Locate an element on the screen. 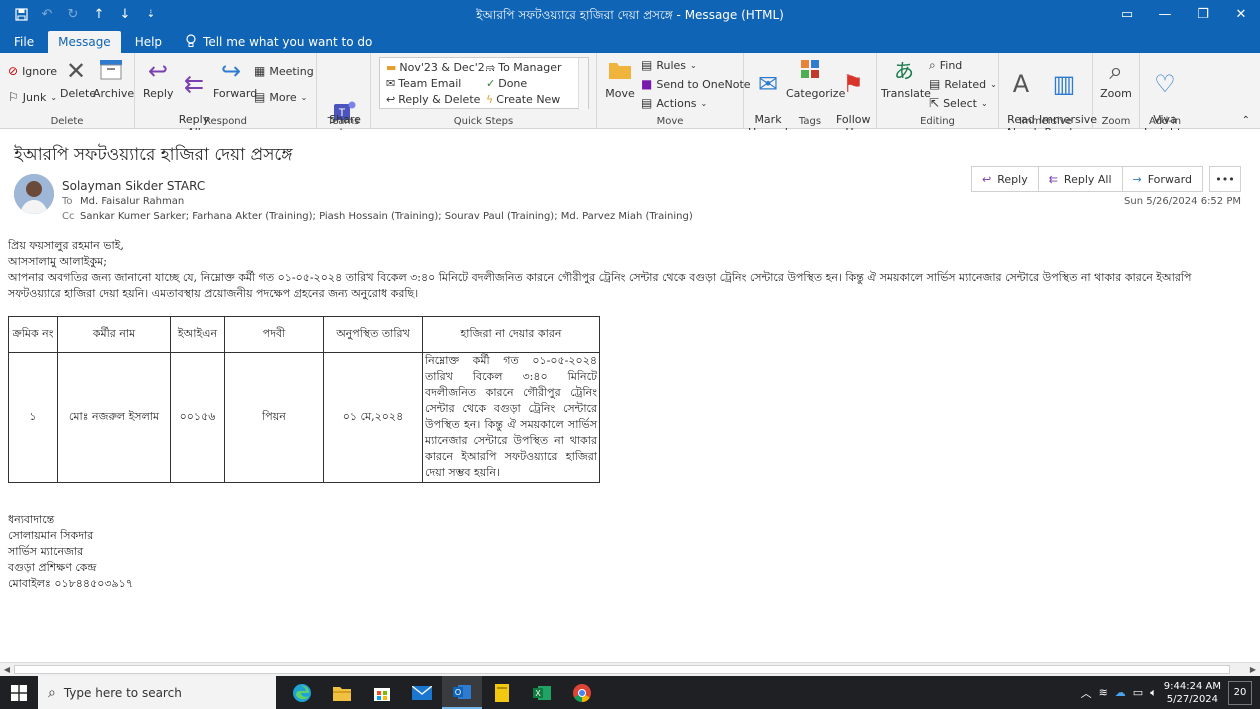 The image size is (1260, 709). start-button is located at coordinates (19, 692).